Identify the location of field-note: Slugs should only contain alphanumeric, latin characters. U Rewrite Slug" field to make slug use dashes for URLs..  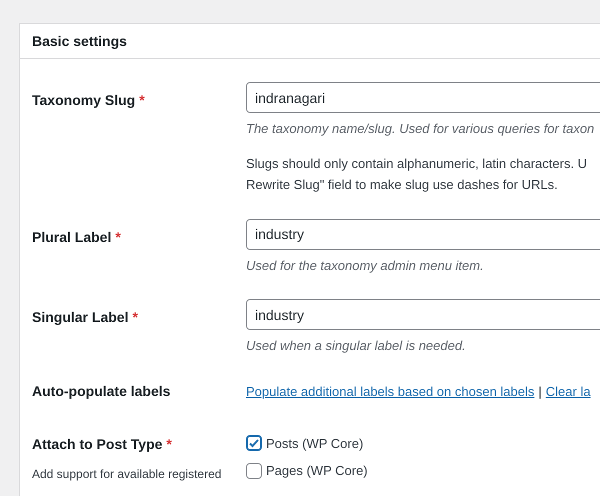
(417, 174).